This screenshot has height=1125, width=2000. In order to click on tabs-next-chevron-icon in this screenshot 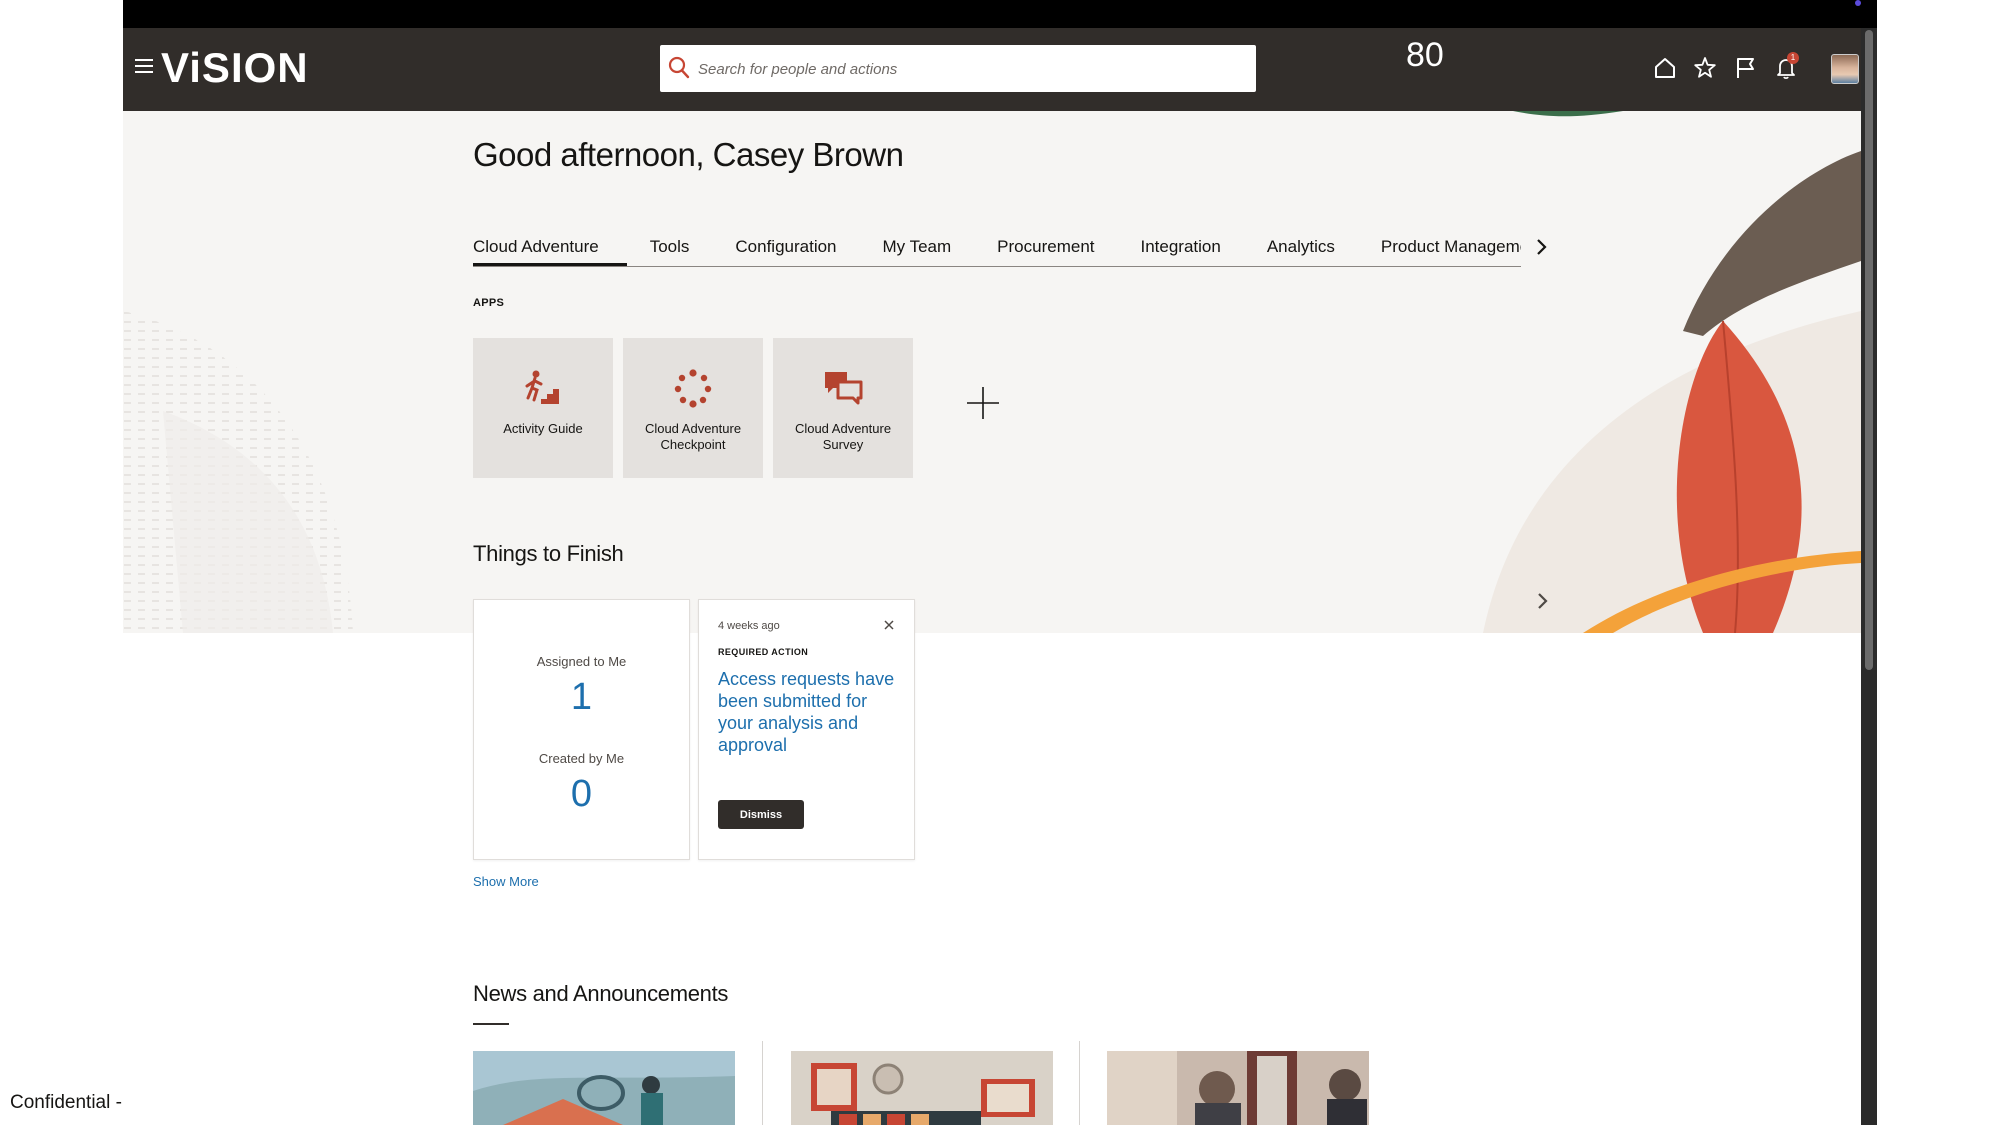, I will do `click(1541, 247)`.